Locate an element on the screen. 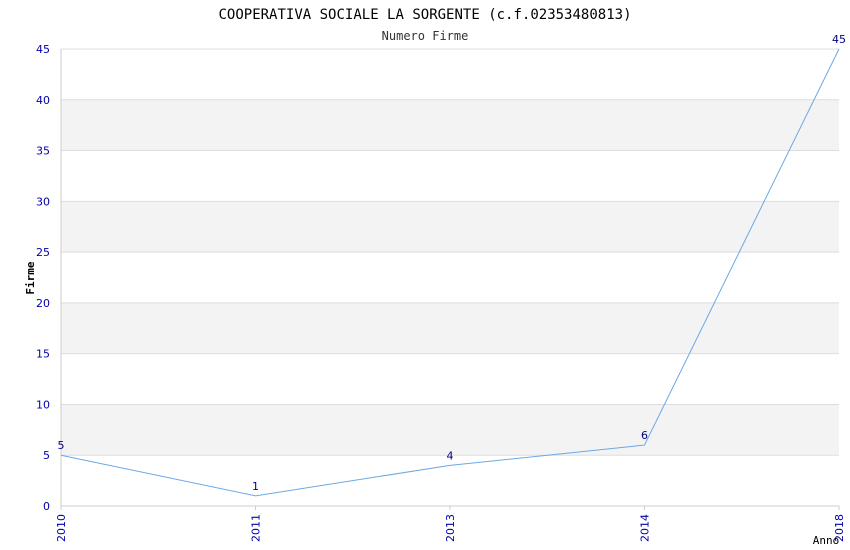 This screenshot has height=550, width=850. y-tick-label: 35 is located at coordinates (43, 151).